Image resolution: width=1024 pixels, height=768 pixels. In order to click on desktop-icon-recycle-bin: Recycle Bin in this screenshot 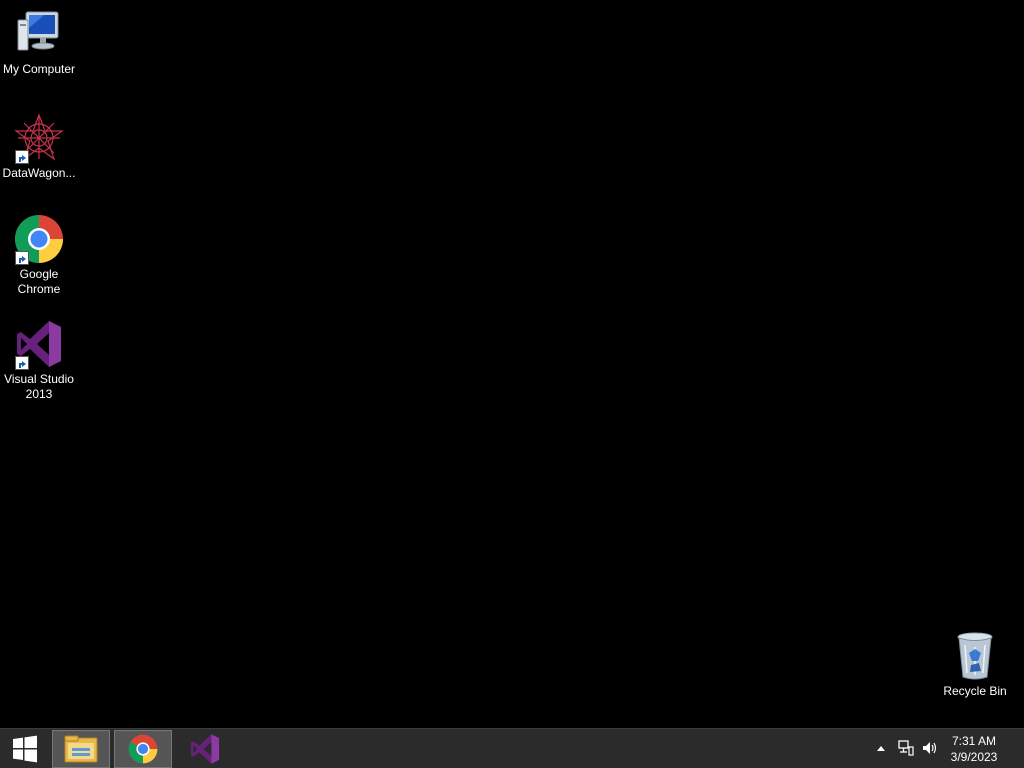, I will do `click(975, 664)`.